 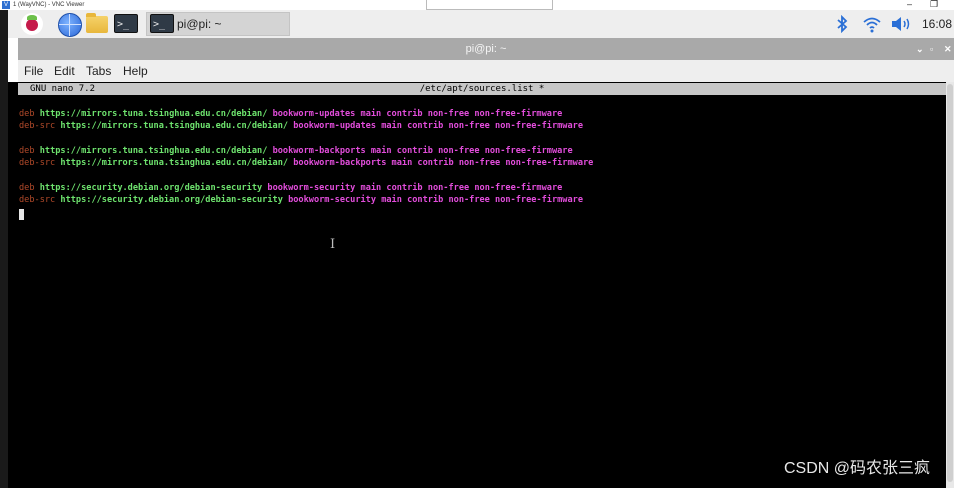 I want to click on vnc-toolbar-tab, so click(x=489, y=5).